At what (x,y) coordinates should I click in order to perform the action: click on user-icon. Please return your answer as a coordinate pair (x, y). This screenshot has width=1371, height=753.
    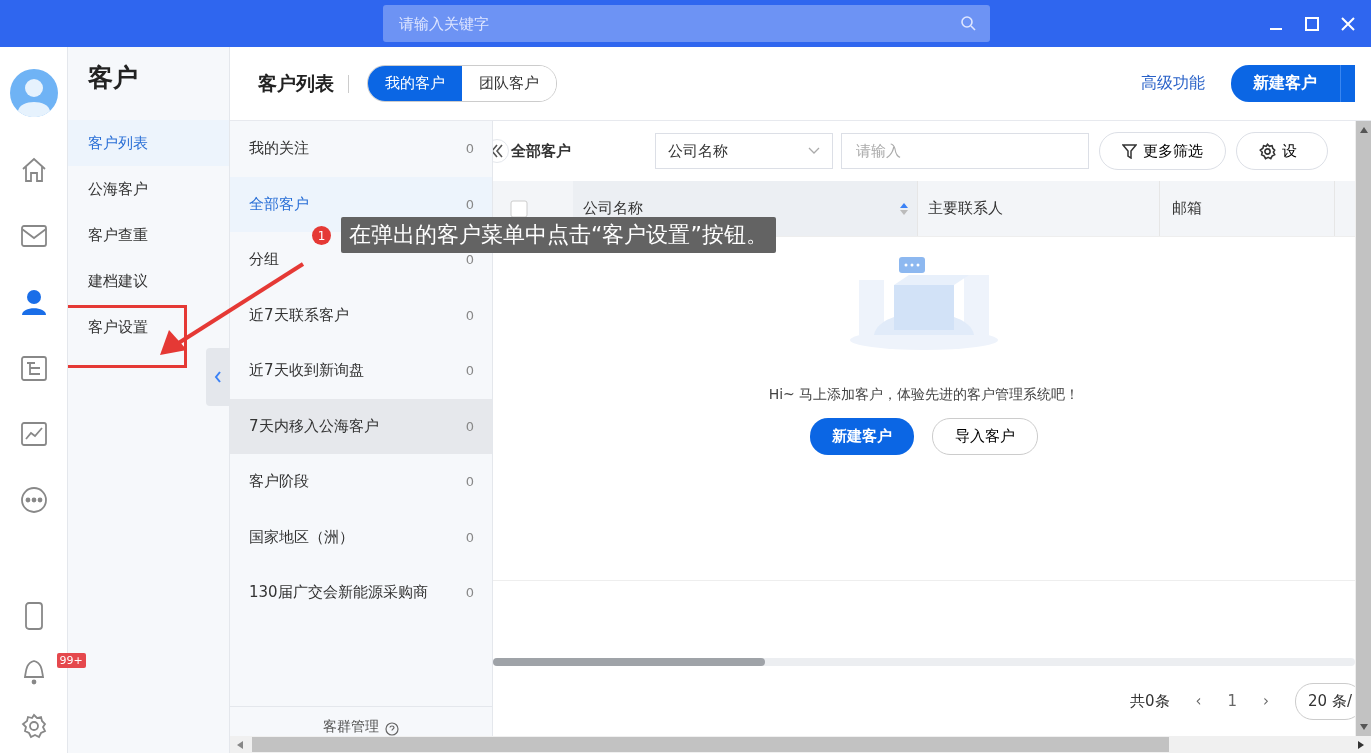
    Looking at the image, I should click on (33, 302).